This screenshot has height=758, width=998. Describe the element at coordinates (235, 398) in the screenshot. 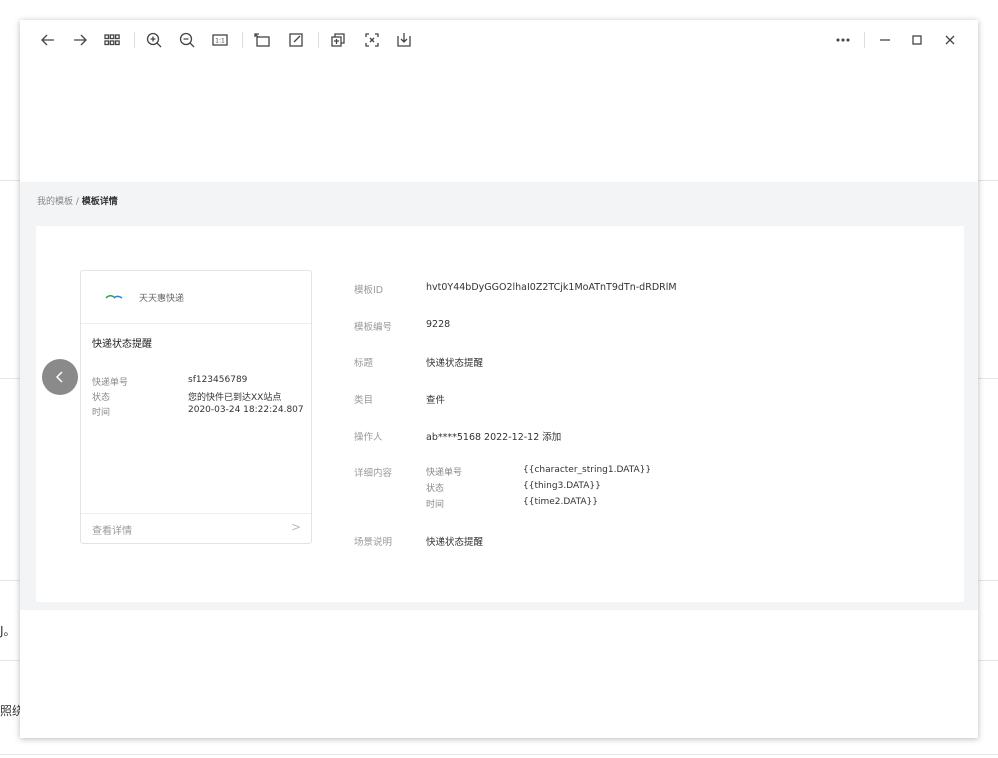

I see `card-field-value: 您的快件已到达XX站点` at that location.